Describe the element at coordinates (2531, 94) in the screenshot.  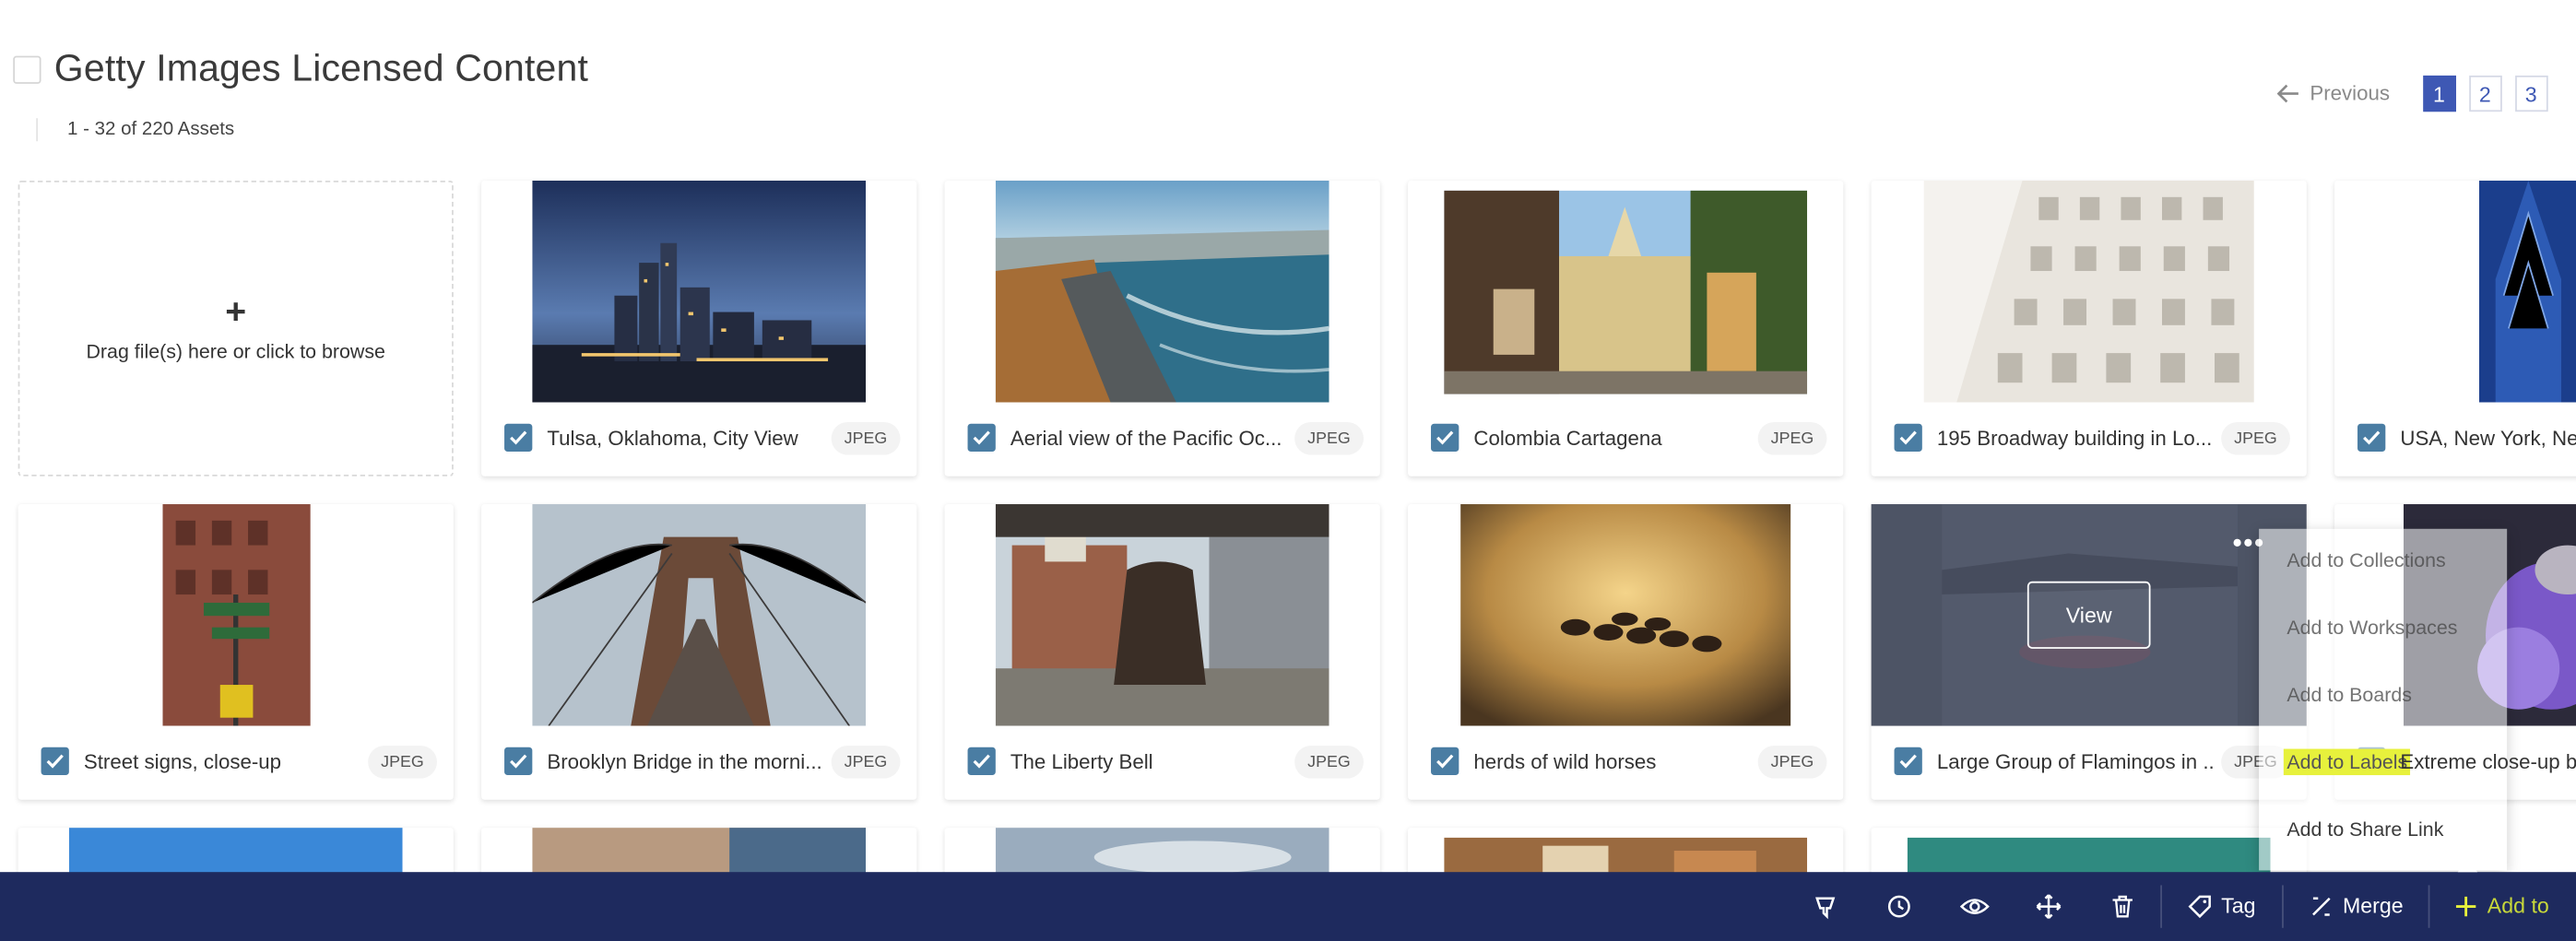
I see `page-3-button: 3` at that location.